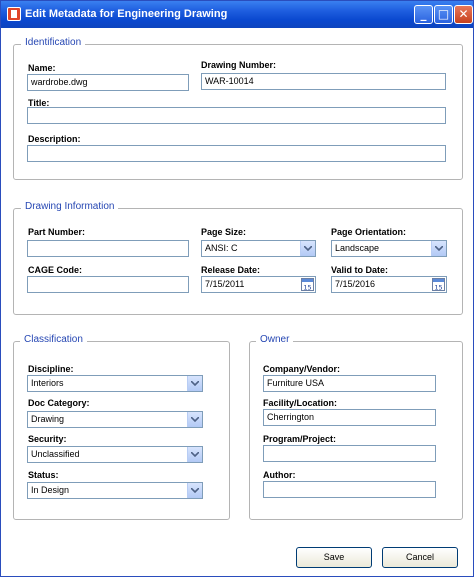 The image size is (474, 577). What do you see at coordinates (42, 68) in the screenshot?
I see `name-label: Name:` at bounding box center [42, 68].